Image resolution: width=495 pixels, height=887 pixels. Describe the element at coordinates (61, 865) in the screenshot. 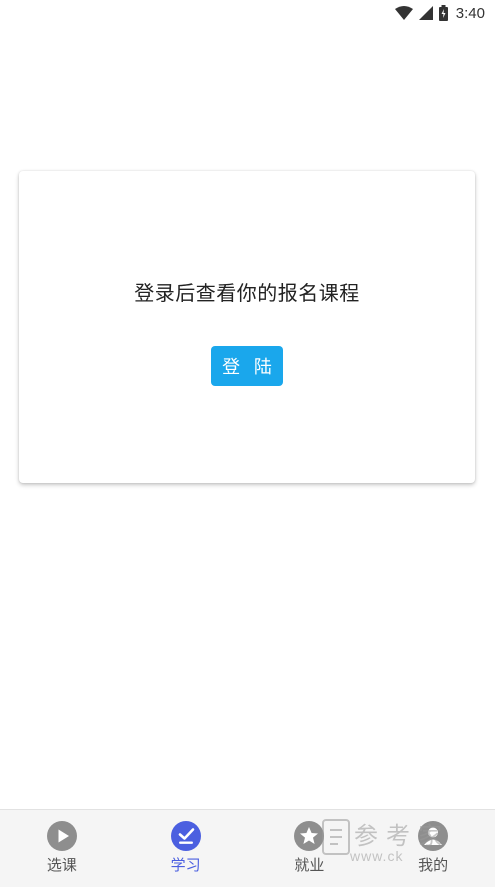

I see `tab-courses-label: 选课` at that location.